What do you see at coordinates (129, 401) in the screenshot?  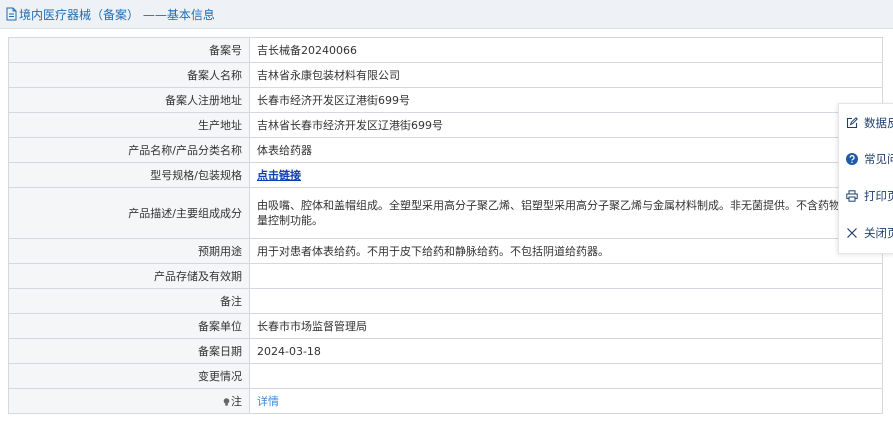 I see `label-note: 注` at bounding box center [129, 401].